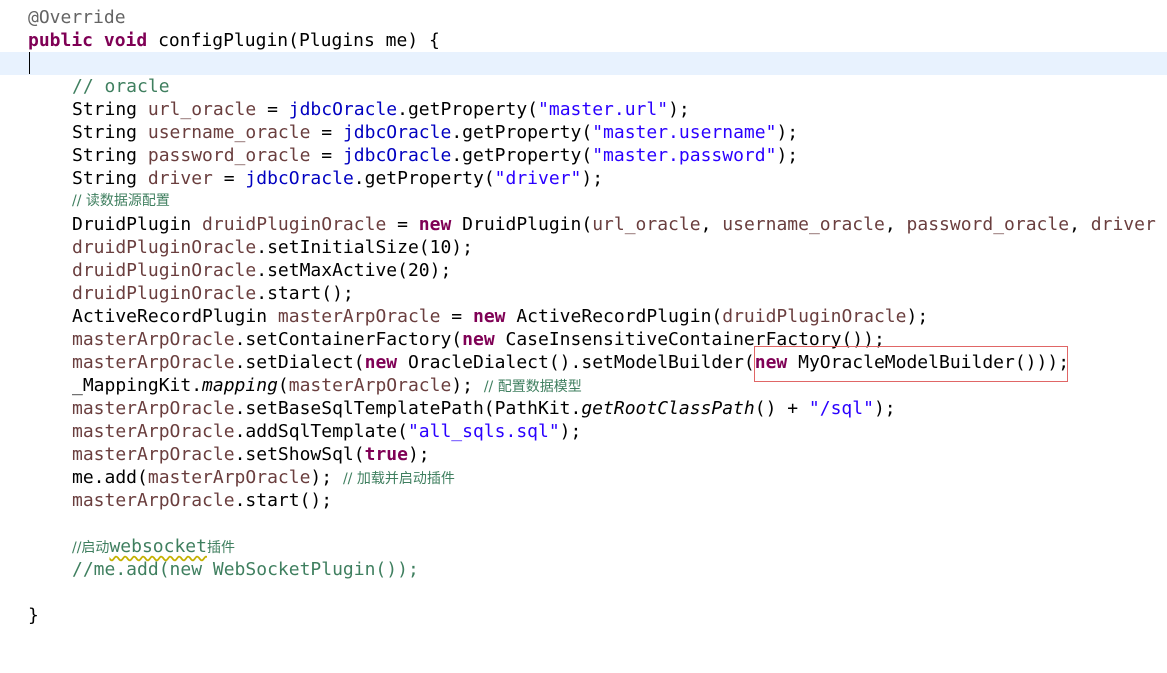 The height and width of the screenshot is (673, 1167). What do you see at coordinates (583, 615) in the screenshot?
I see `code-line: }` at bounding box center [583, 615].